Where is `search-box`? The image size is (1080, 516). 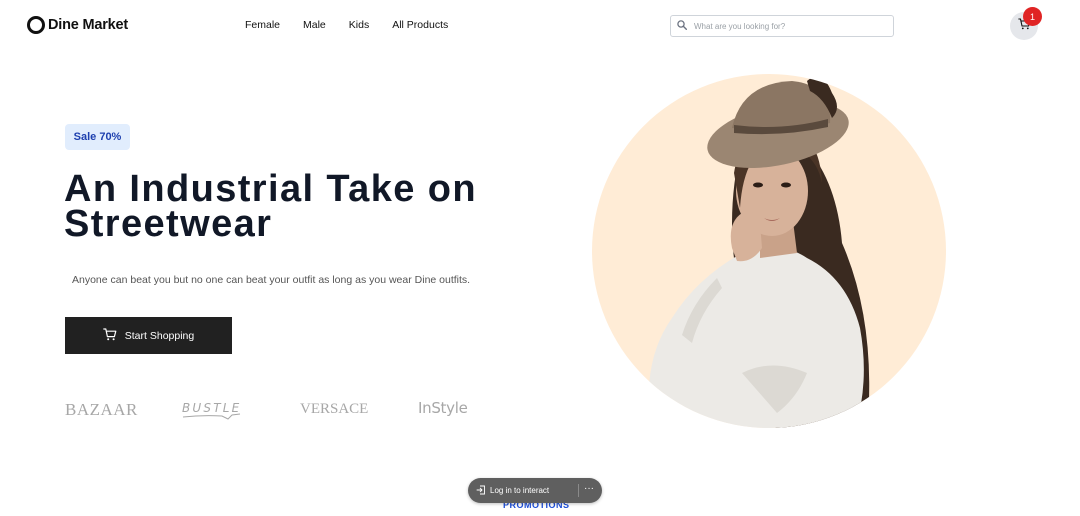 search-box is located at coordinates (782, 26).